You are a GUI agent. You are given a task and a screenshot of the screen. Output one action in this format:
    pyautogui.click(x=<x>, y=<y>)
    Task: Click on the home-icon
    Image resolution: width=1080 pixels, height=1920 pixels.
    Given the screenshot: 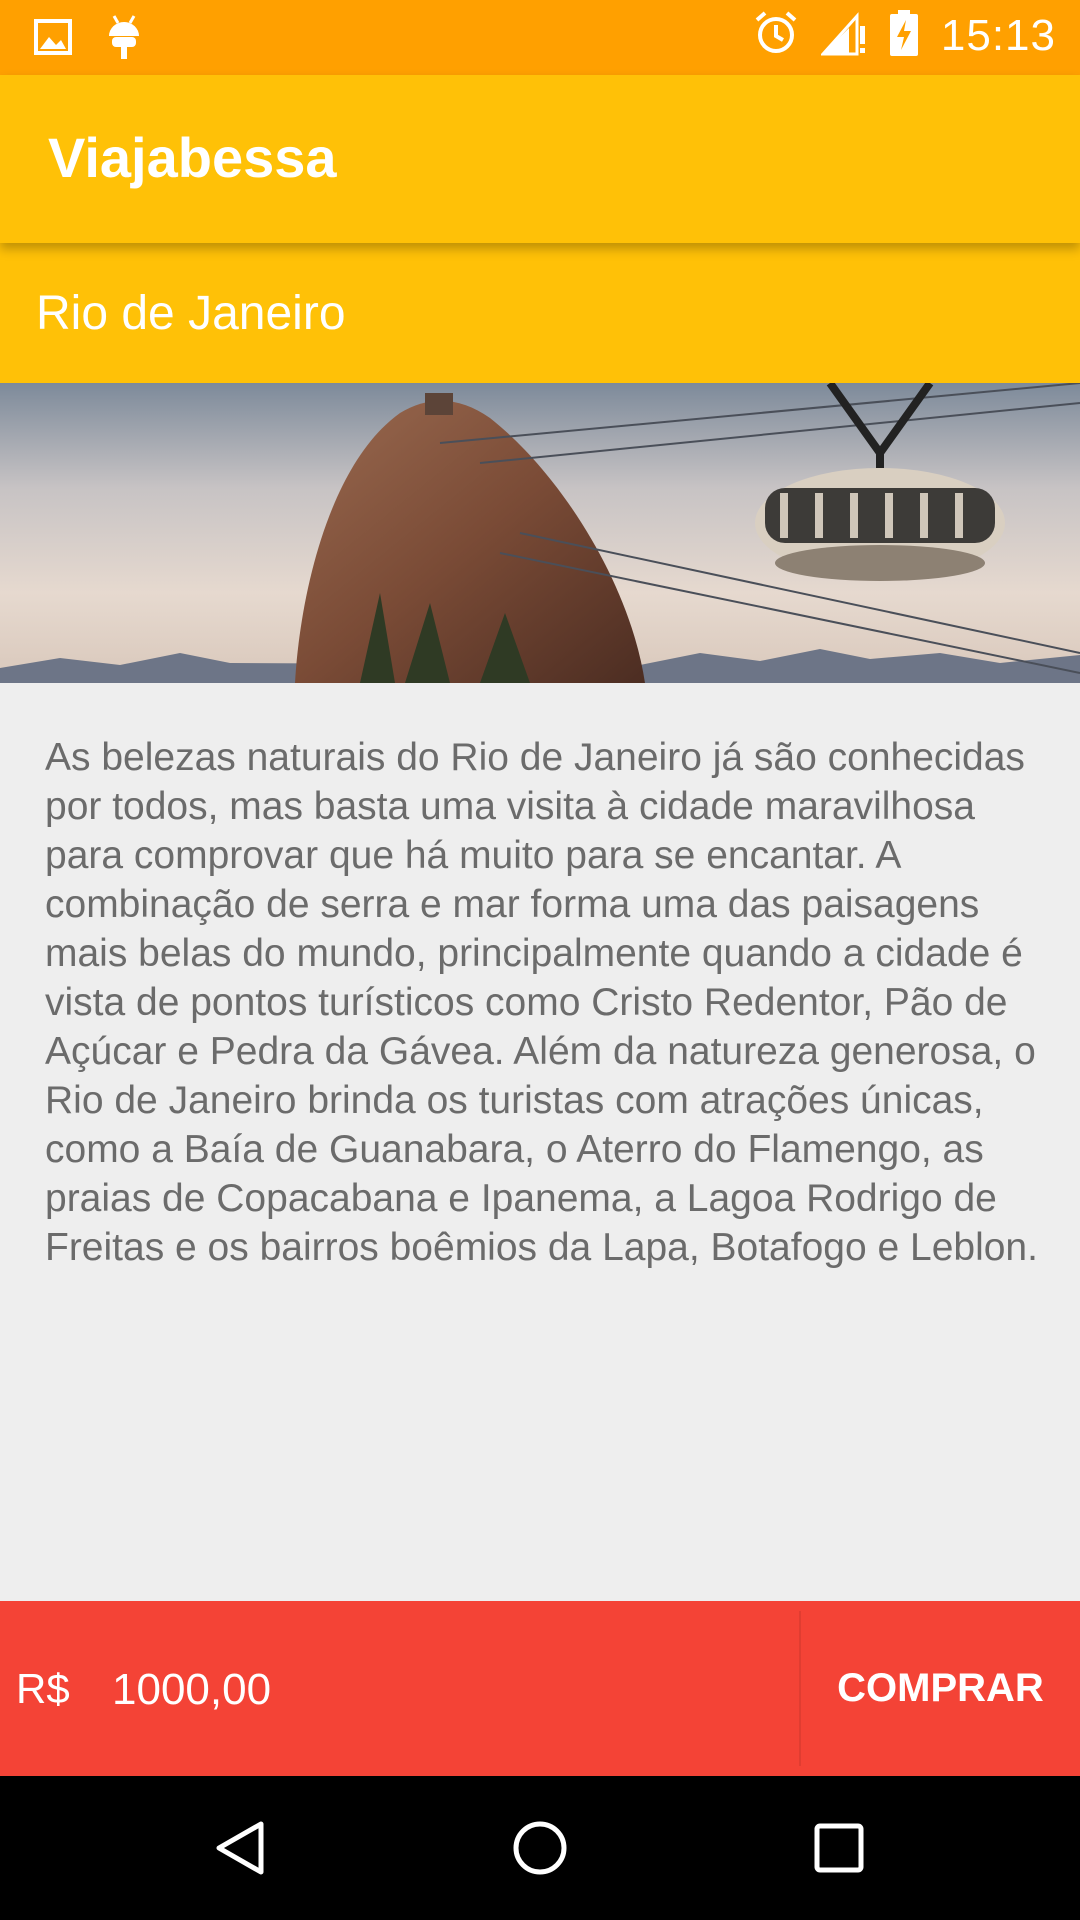 What is the action you would take?
    pyautogui.click(x=540, y=1848)
    